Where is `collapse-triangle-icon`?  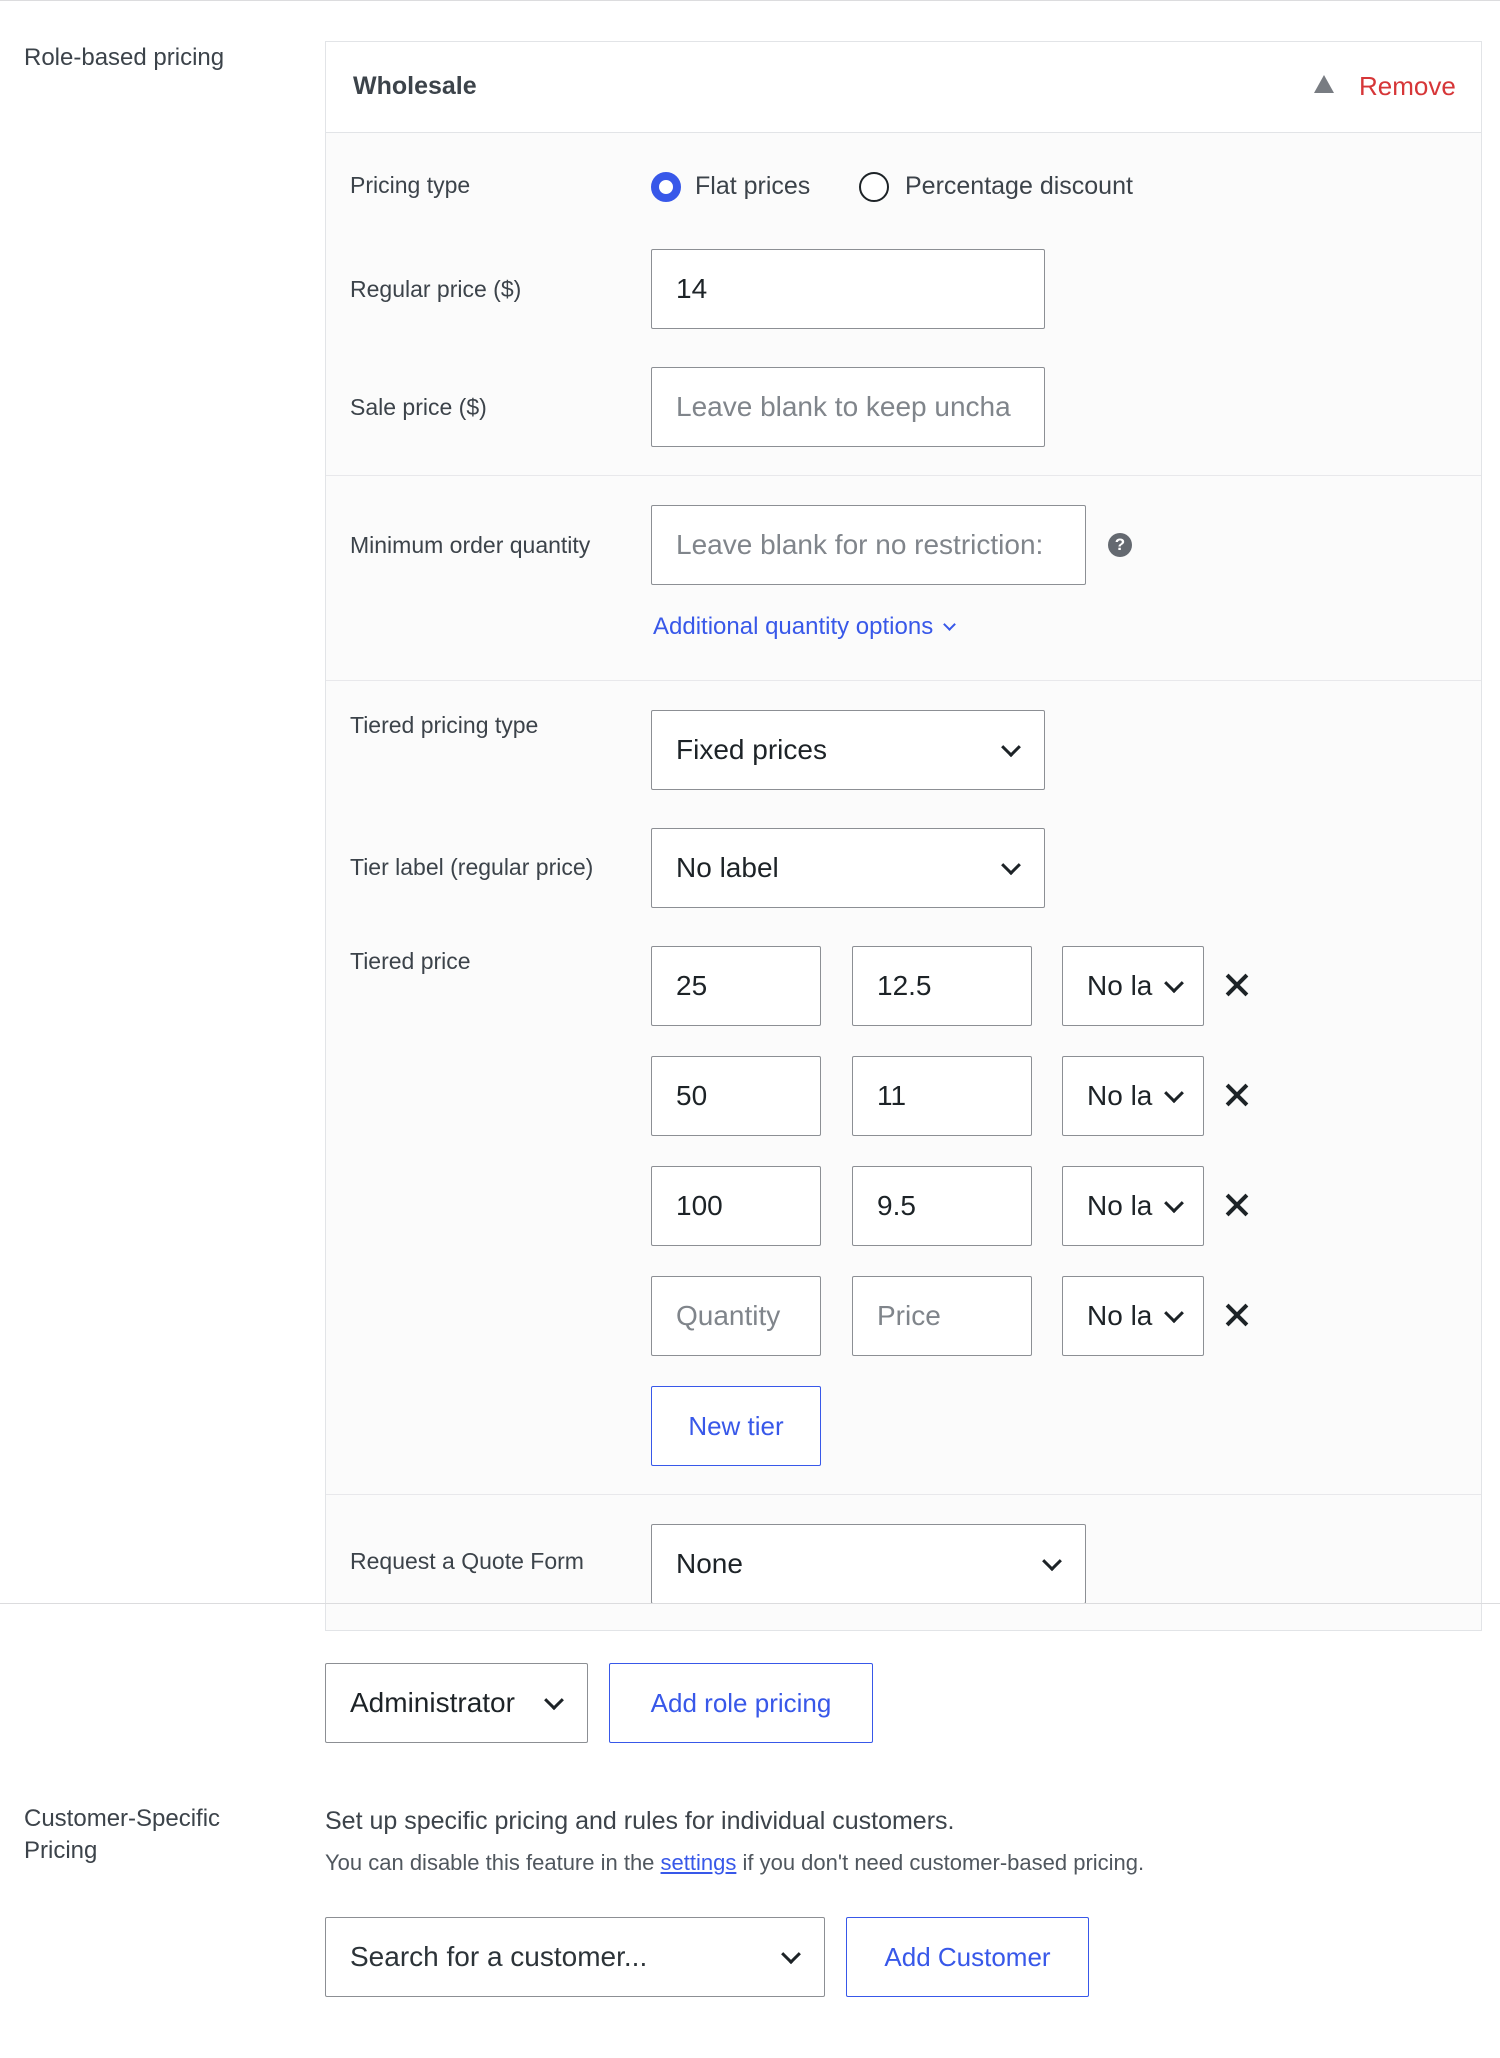
collapse-triangle-icon is located at coordinates (1324, 84).